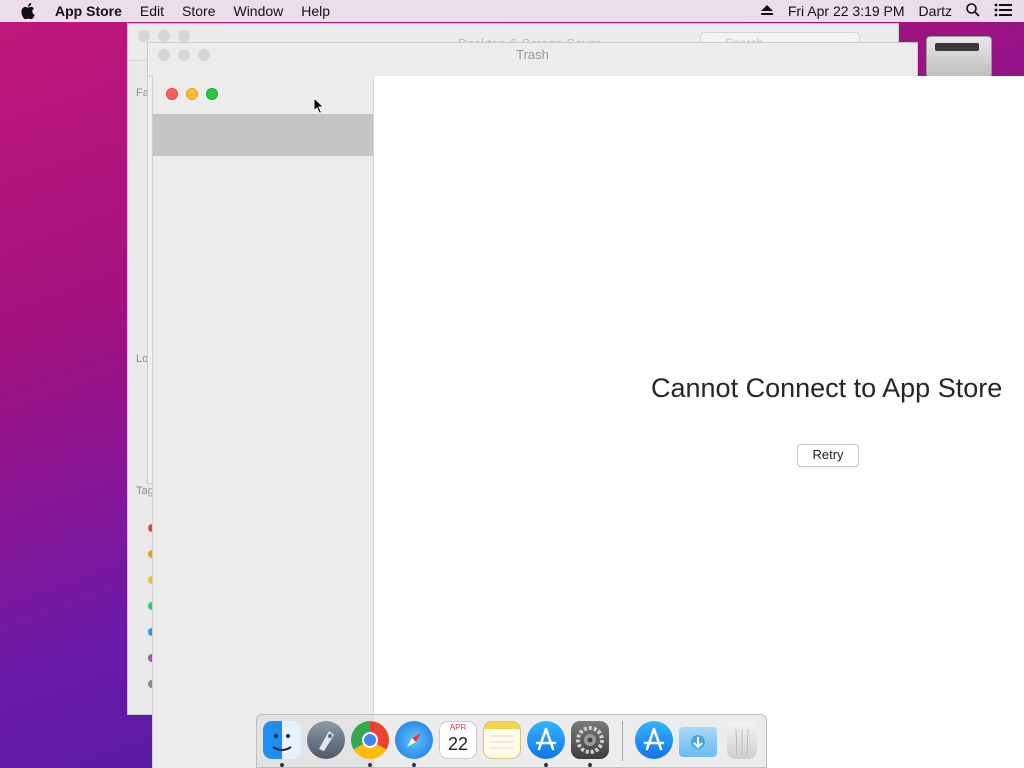 This screenshot has height=768, width=1024. I want to click on dock: APR 22, so click(511, 741).